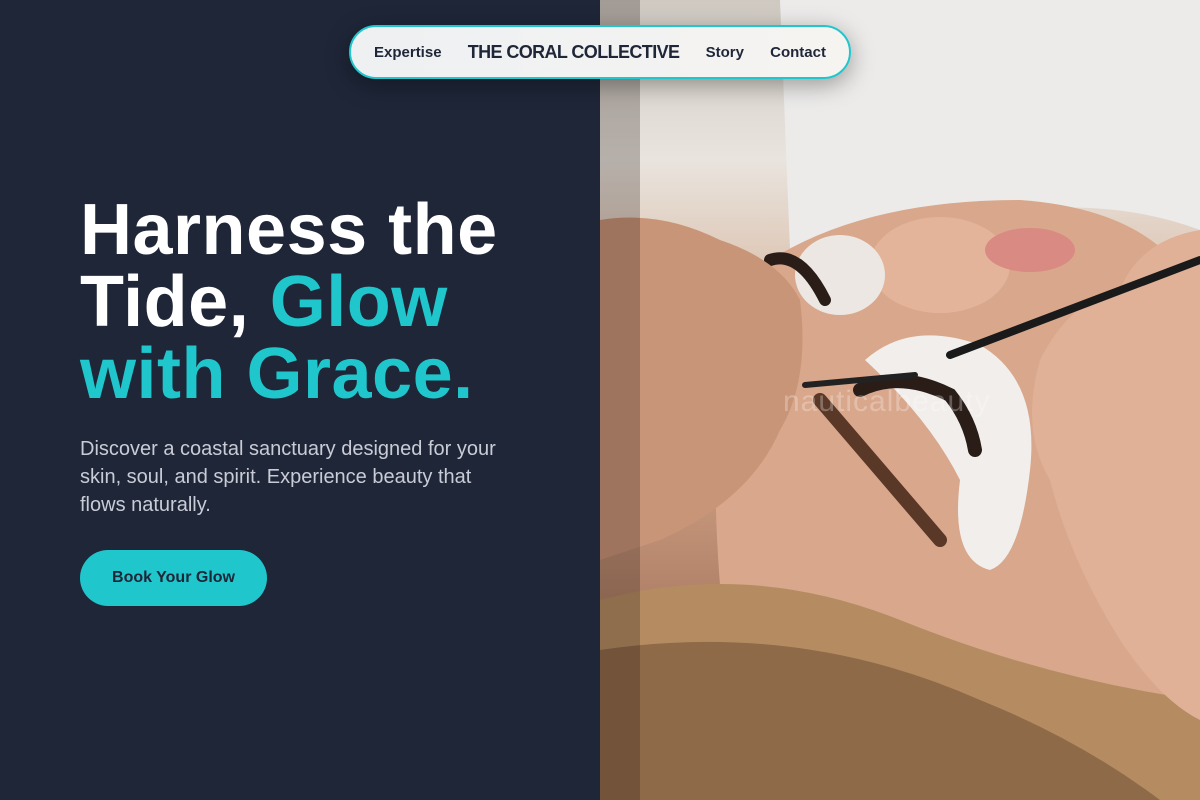 This screenshot has width=1200, height=800. I want to click on hero-headline: Harness the Tide, Glow with Grace., so click(320, 302).